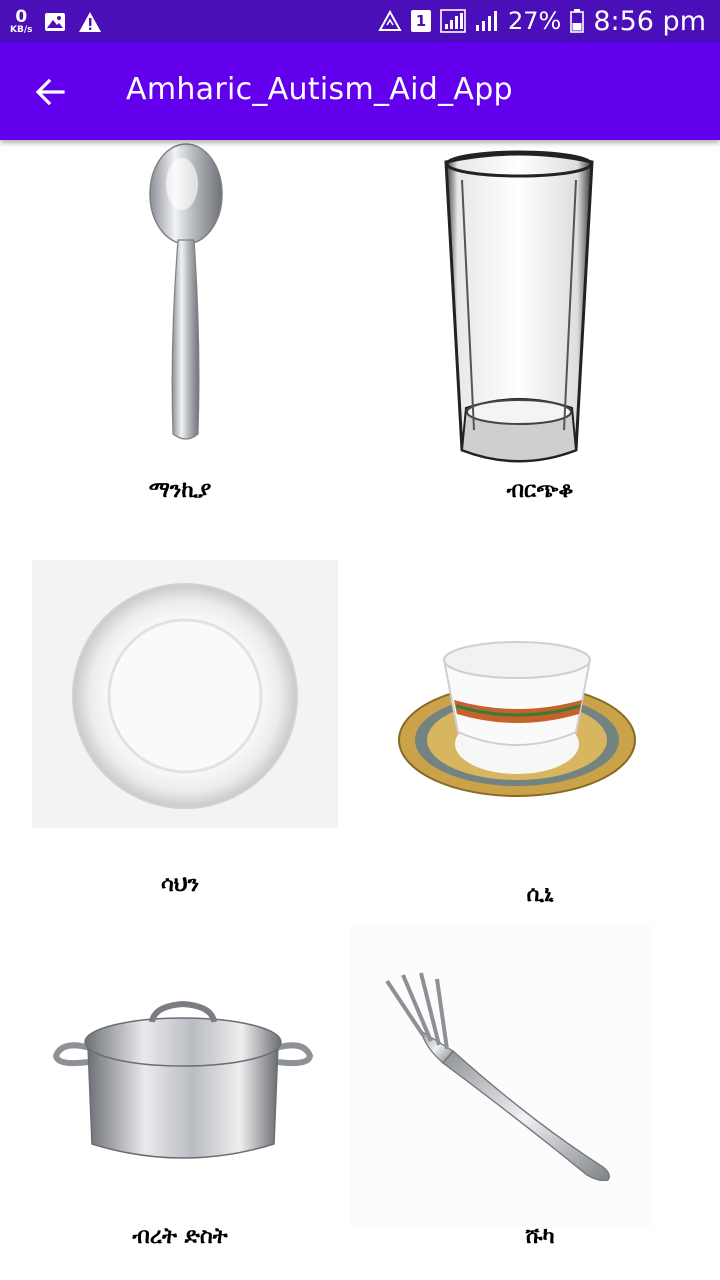  I want to click on image-notification-icon, so click(55, 22).